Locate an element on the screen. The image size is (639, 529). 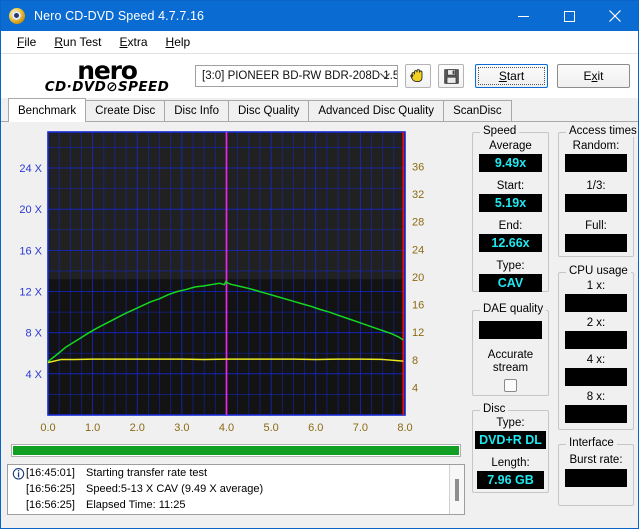
menu-file: File is located at coordinates (26, 42).